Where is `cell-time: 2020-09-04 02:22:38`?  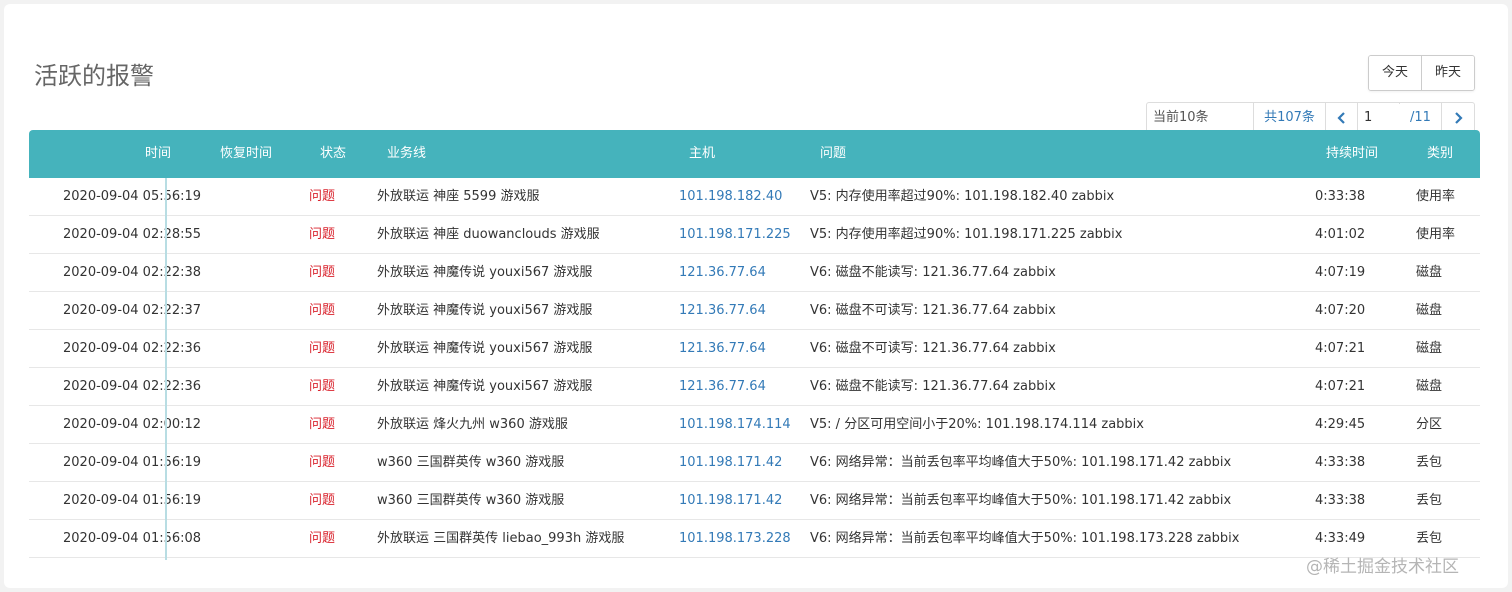 cell-time: 2020-09-04 02:22:38 is located at coordinates (132, 272).